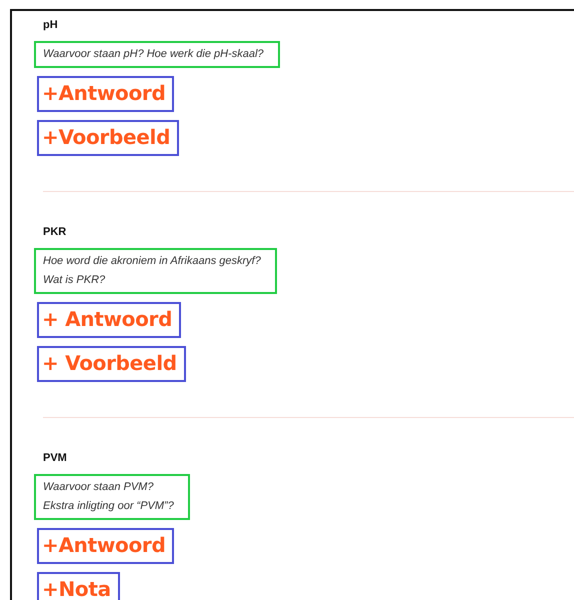  What do you see at coordinates (152, 261) in the screenshot?
I see `question-text: Hoe word die akroniem in Afrikaans geskryf?` at bounding box center [152, 261].